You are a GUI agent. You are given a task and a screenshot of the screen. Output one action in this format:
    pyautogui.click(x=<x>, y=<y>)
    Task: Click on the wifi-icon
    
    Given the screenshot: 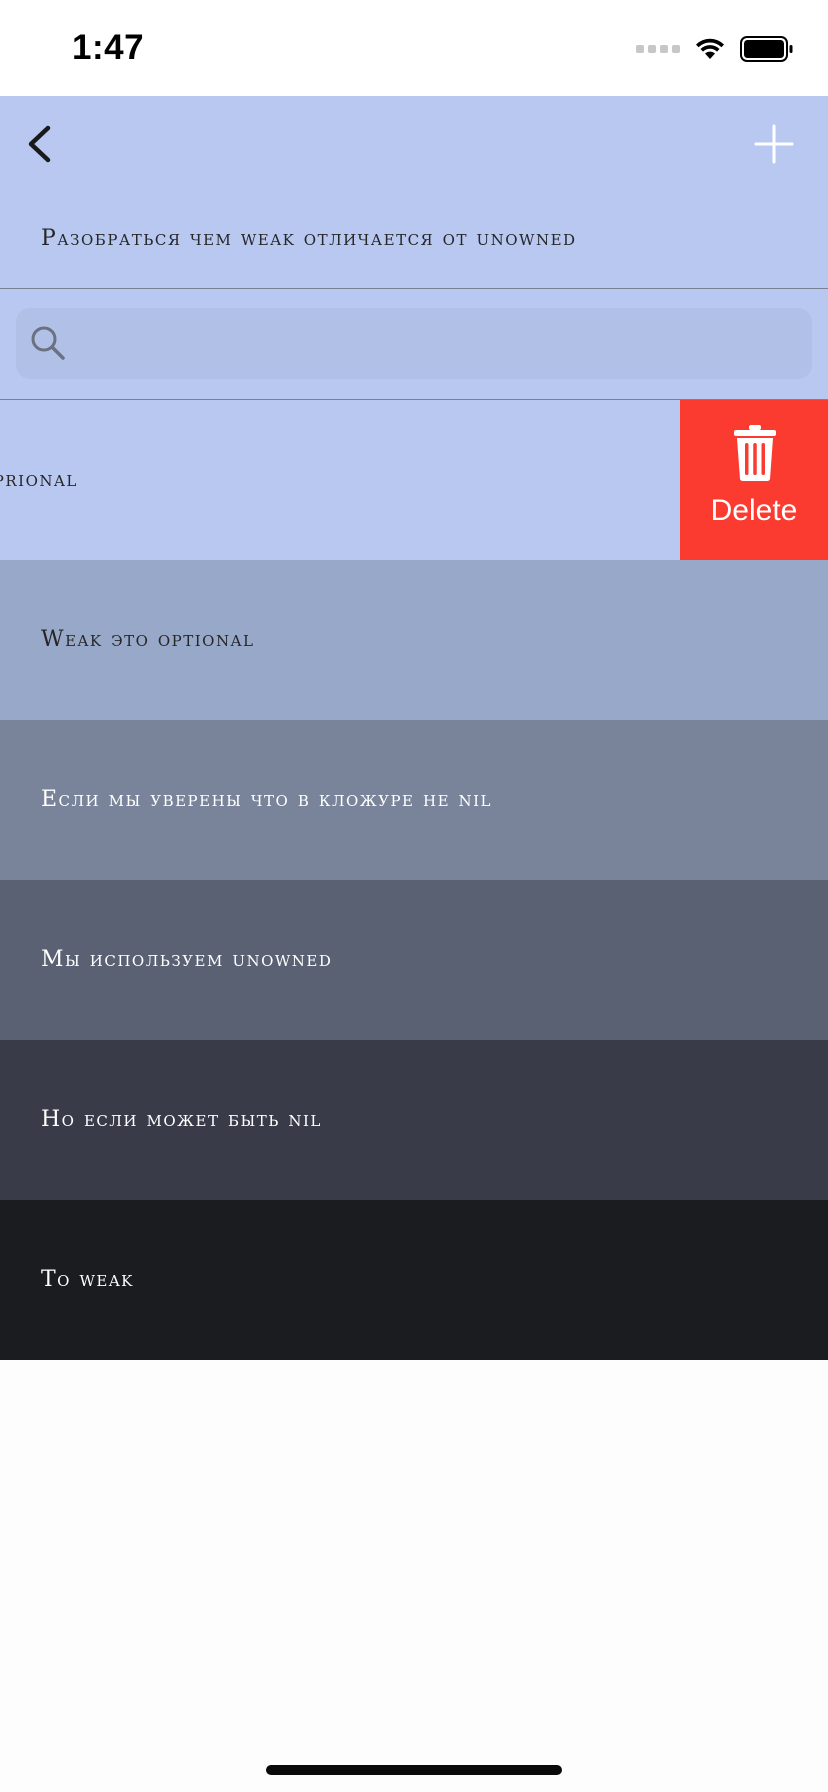 What is the action you would take?
    pyautogui.click(x=710, y=48)
    